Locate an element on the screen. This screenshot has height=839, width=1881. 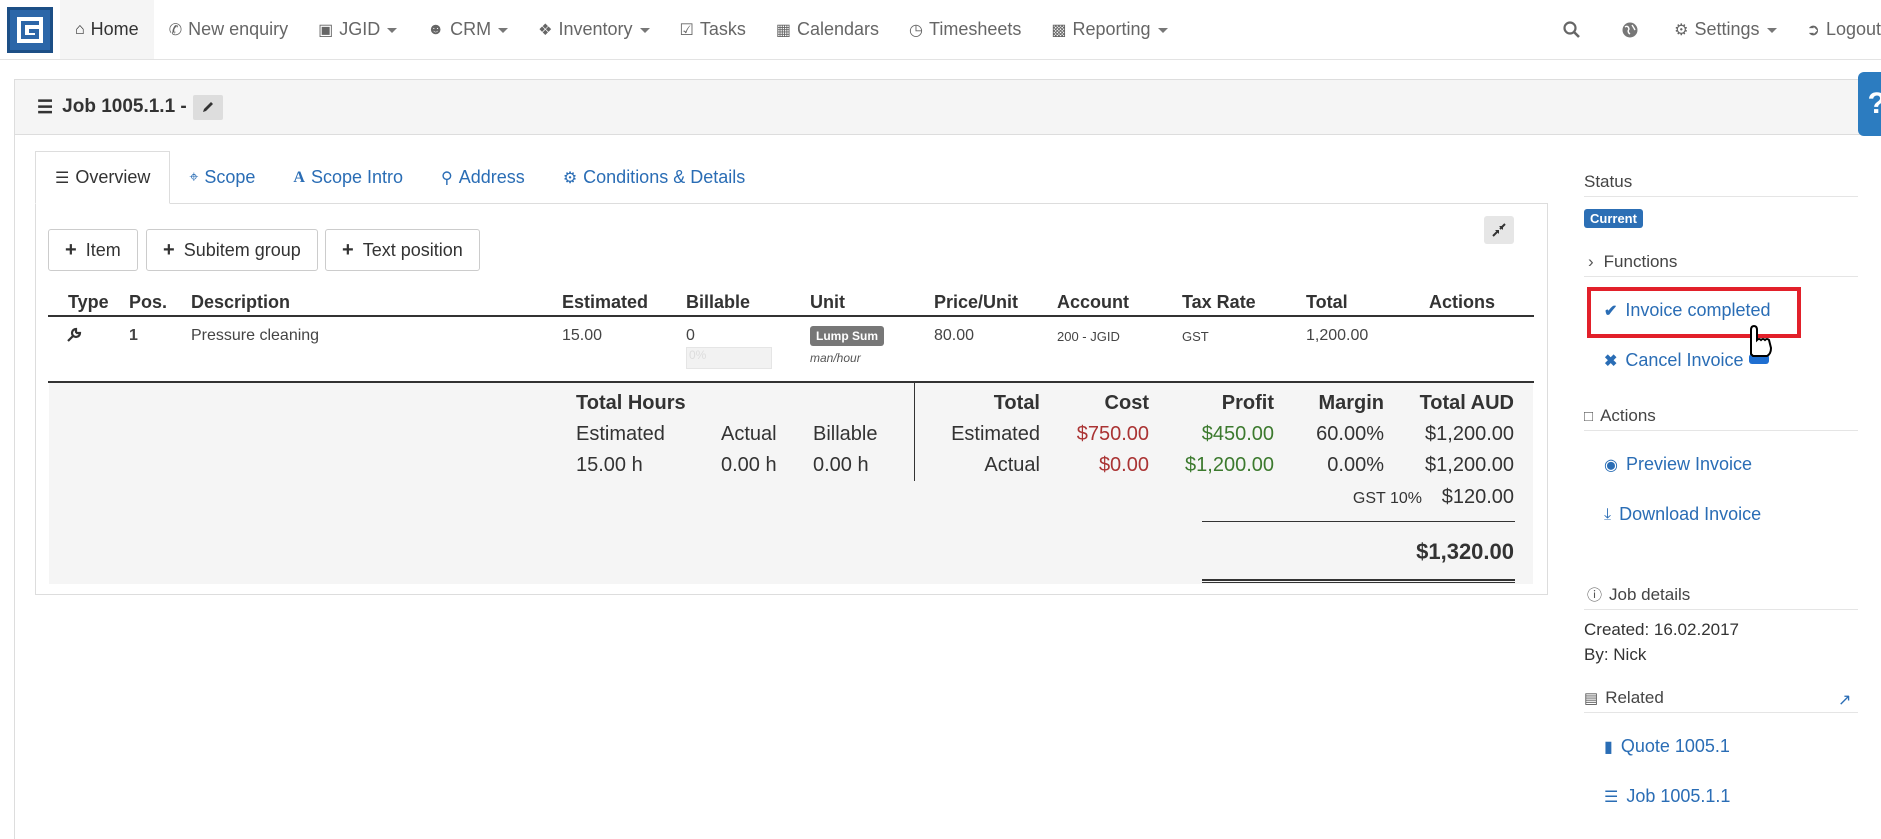
row-estimated: 15.00 is located at coordinates (582, 336).